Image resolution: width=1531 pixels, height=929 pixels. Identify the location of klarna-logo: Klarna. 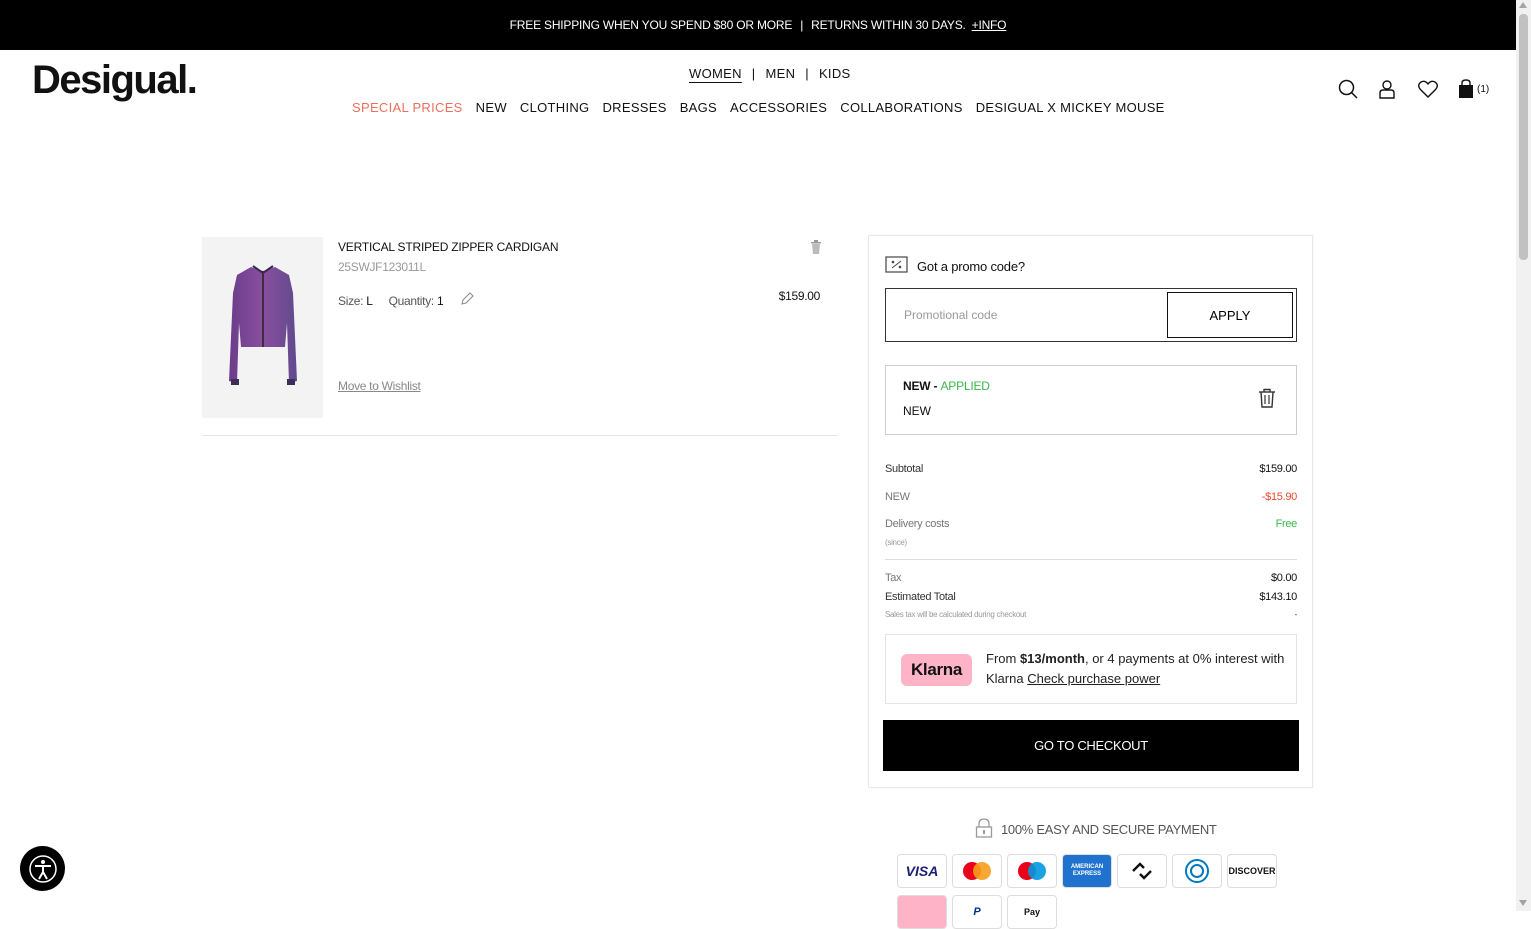
(936, 670).